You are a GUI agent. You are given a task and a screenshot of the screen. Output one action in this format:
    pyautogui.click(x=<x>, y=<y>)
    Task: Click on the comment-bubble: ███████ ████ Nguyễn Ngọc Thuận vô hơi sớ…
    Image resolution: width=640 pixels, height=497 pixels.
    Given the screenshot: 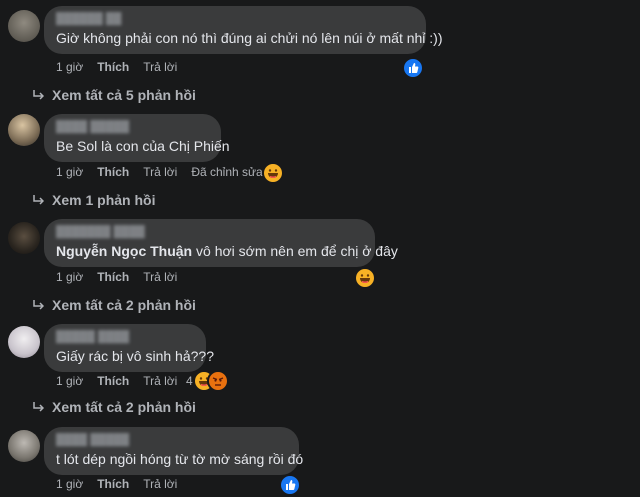 What is the action you would take?
    pyautogui.click(x=221, y=243)
    